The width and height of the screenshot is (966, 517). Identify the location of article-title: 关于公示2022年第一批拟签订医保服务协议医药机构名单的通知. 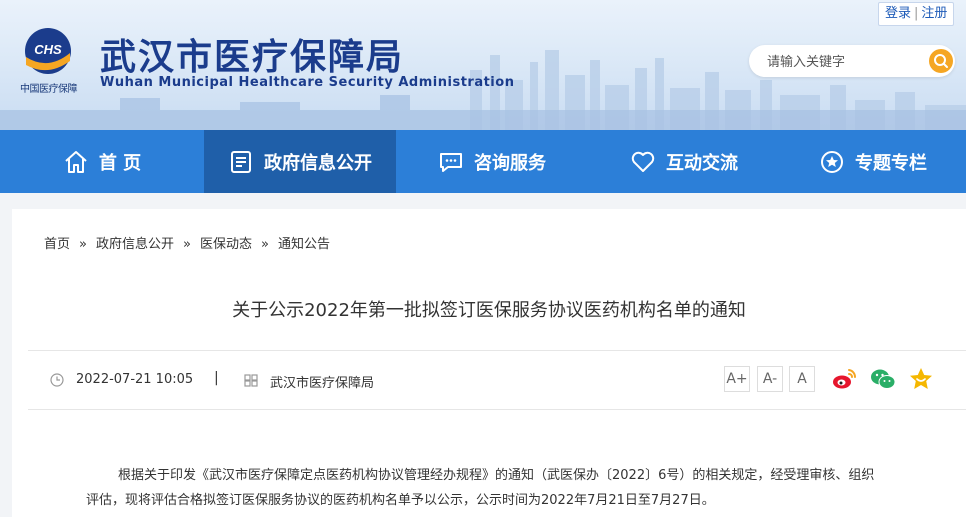
(489, 310).